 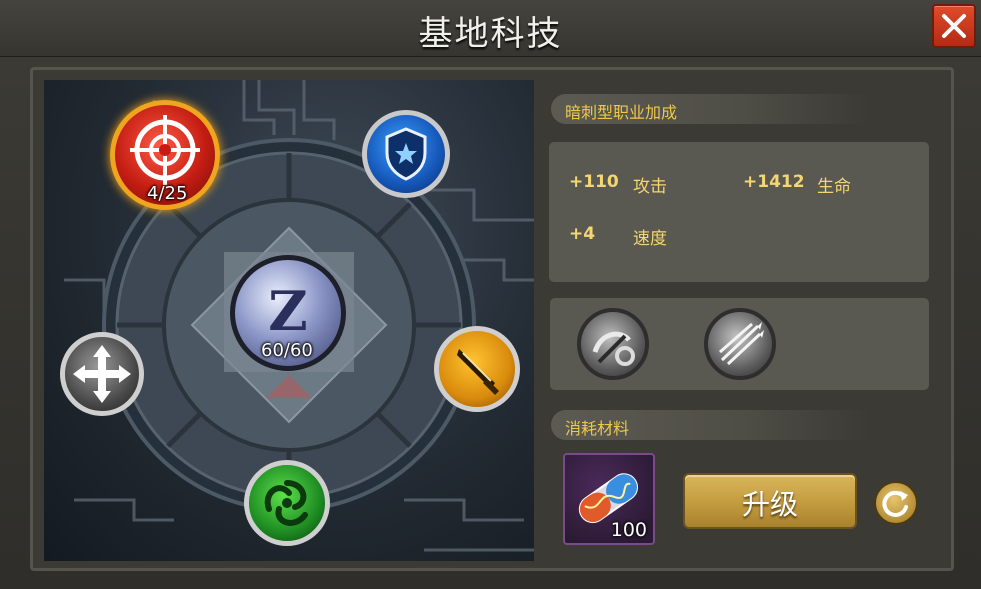 What do you see at coordinates (582, 234) in the screenshot?
I see `stat-speed-value: +4` at bounding box center [582, 234].